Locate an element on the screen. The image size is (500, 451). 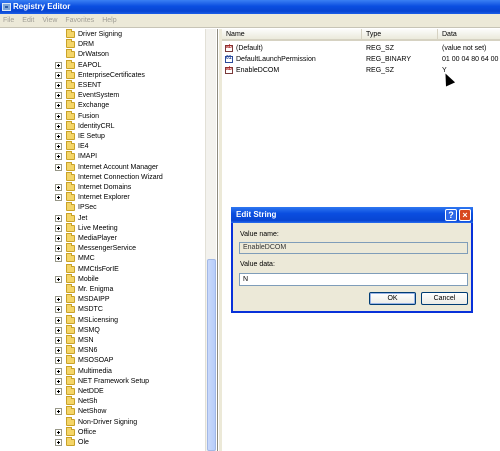
tree-item: MessengerService is located at coordinates (105, 248).